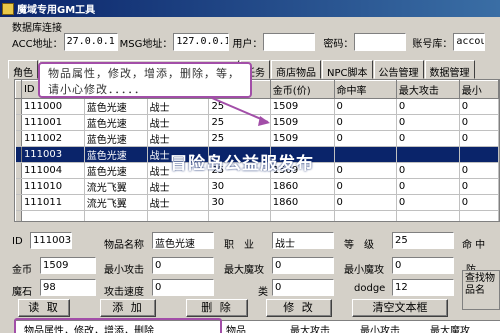  What do you see at coordinates (183, 240) in the screenshot?
I see `name-field: 蓝色光速` at bounding box center [183, 240].